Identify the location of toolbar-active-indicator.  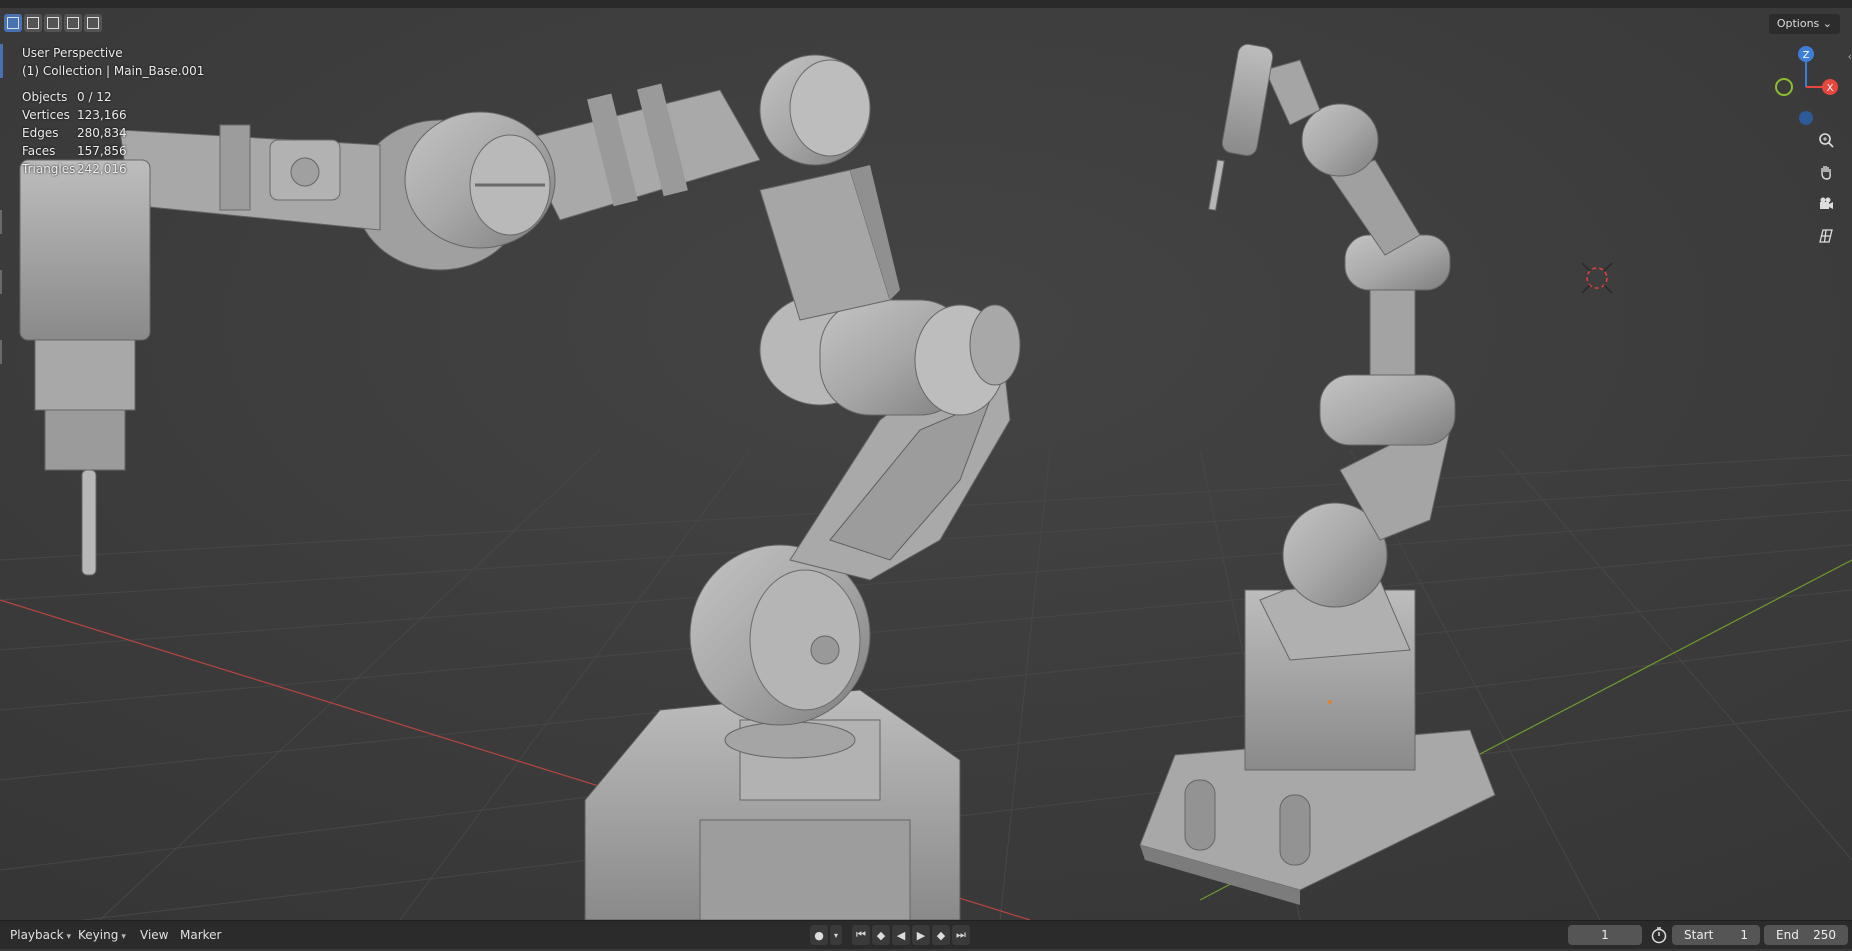
(1, 61).